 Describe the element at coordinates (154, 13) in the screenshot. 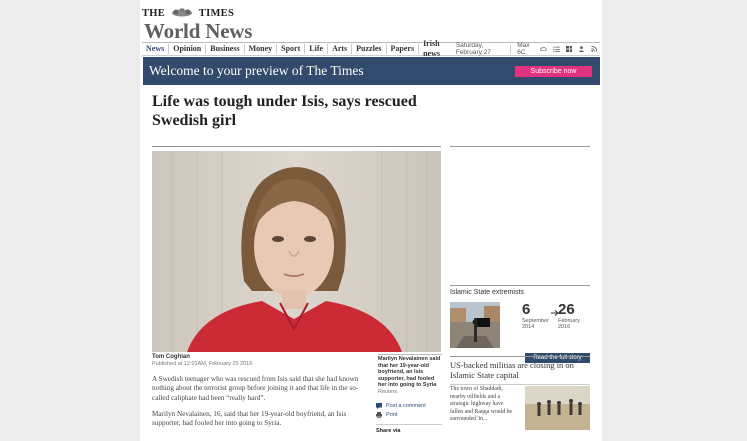

I see `masthead-left-word: THE` at that location.